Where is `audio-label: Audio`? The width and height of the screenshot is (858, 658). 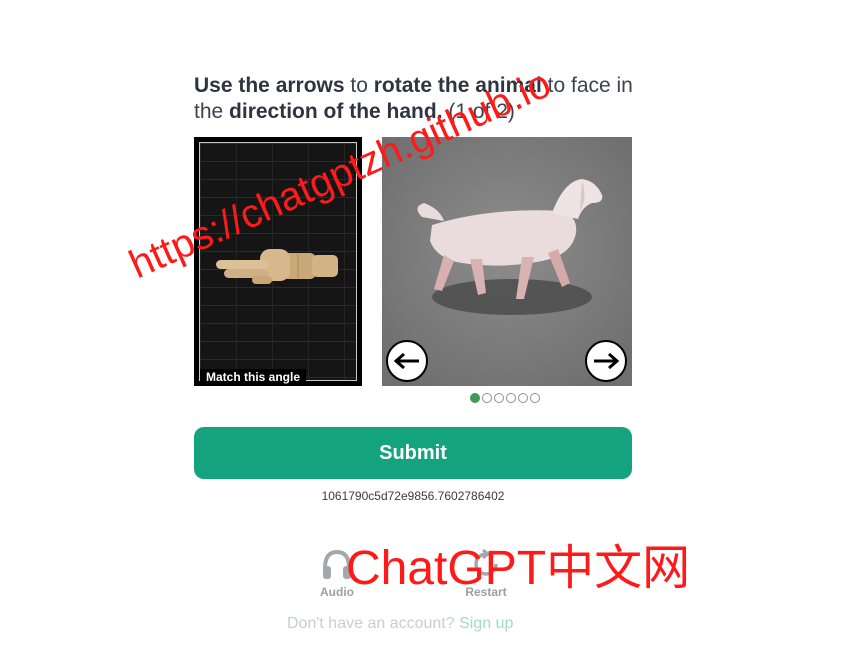 audio-label: Audio is located at coordinates (337, 592).